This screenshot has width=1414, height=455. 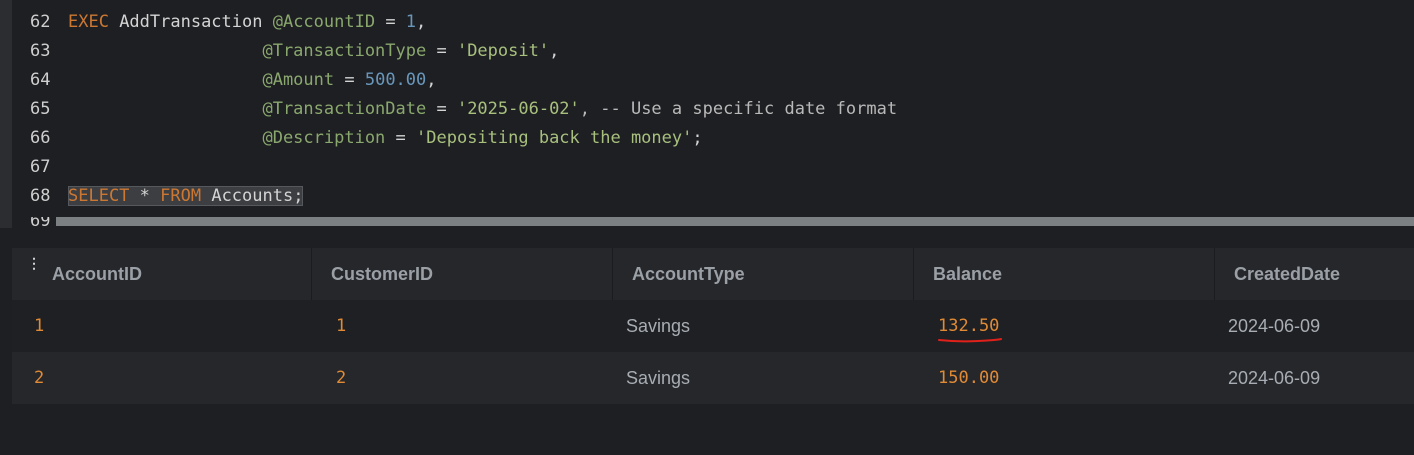 I want to click on code-token: , -- Use a specific date format, so click(x=738, y=109).